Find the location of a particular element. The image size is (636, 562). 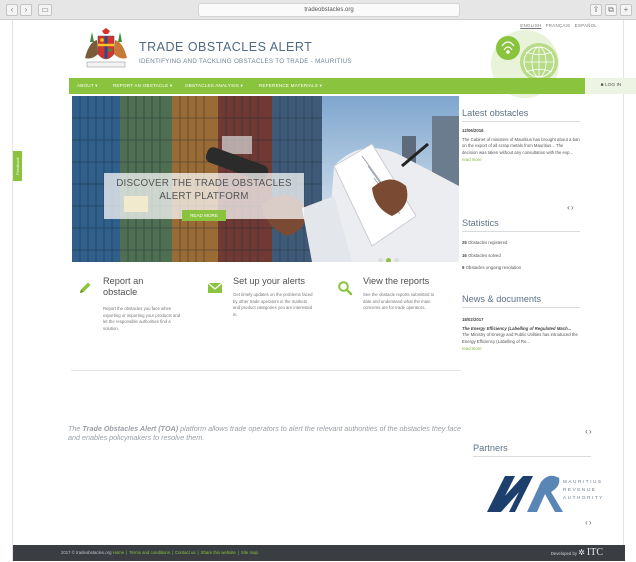

coat-of-arms-logo is located at coordinates (106, 50).